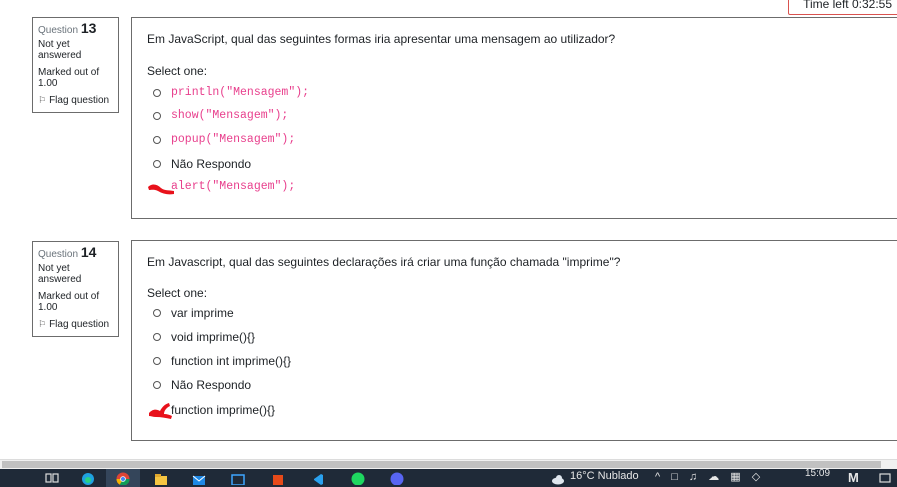 The height and width of the screenshot is (487, 897). Describe the element at coordinates (278, 478) in the screenshot. I see `office-icon` at that location.